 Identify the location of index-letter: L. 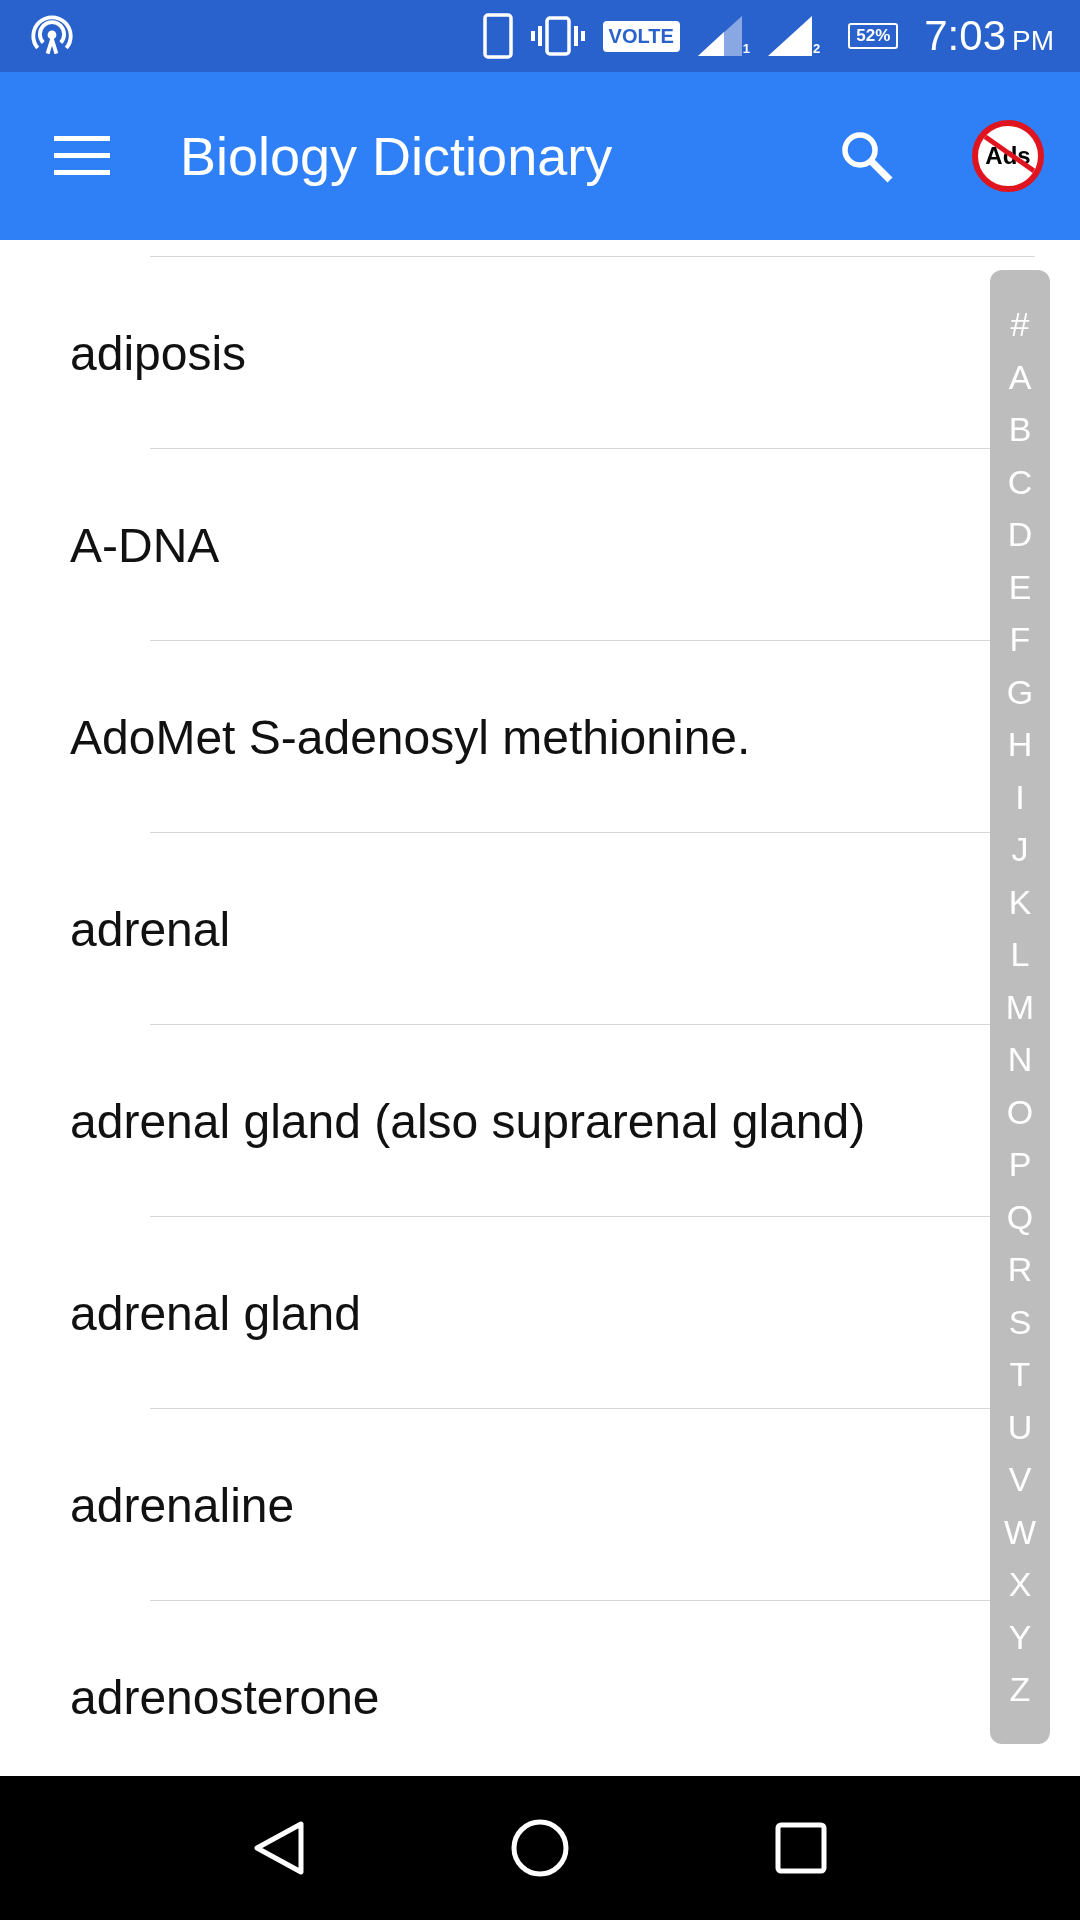
(1020, 954).